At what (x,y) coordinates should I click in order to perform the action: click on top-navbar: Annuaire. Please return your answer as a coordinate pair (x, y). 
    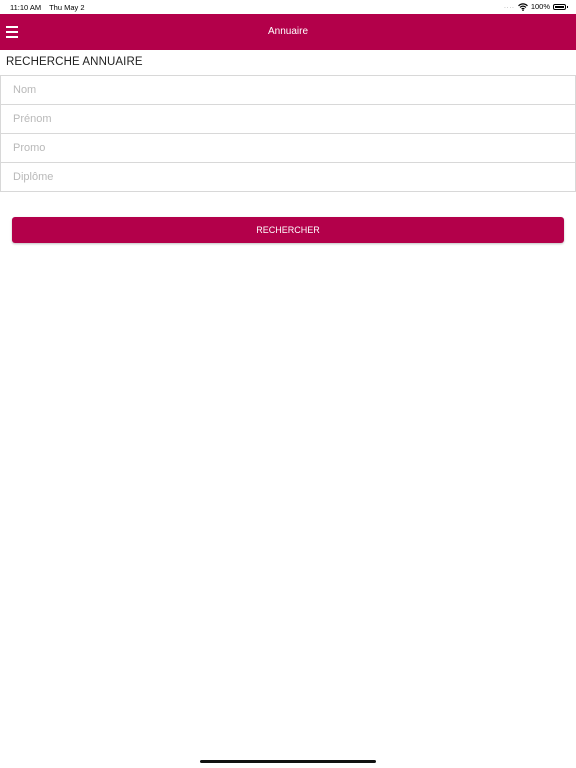
    Looking at the image, I should click on (288, 32).